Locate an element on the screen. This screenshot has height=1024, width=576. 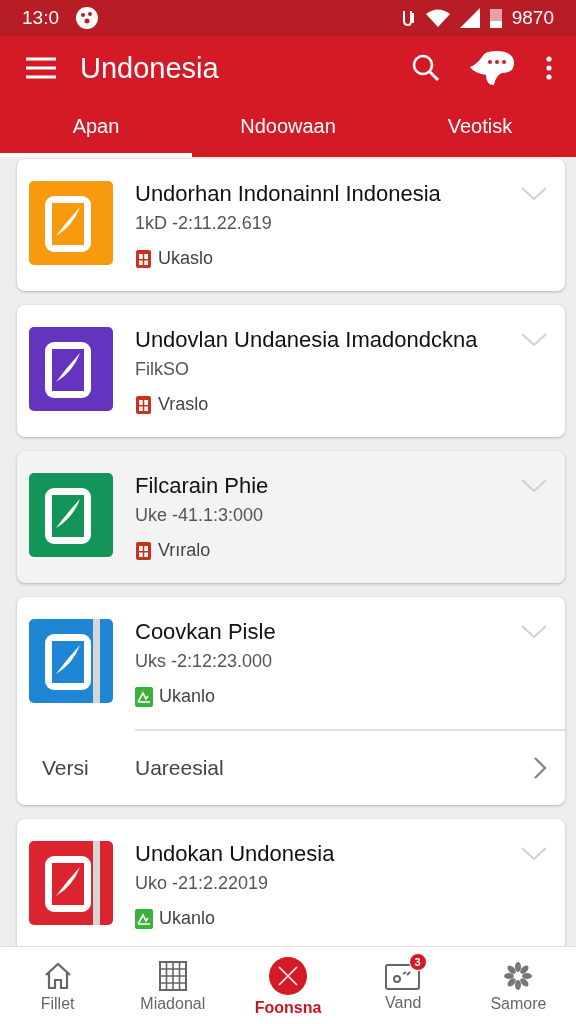
app-title: Undorhan Indonainnl Indonesia is located at coordinates (288, 194).